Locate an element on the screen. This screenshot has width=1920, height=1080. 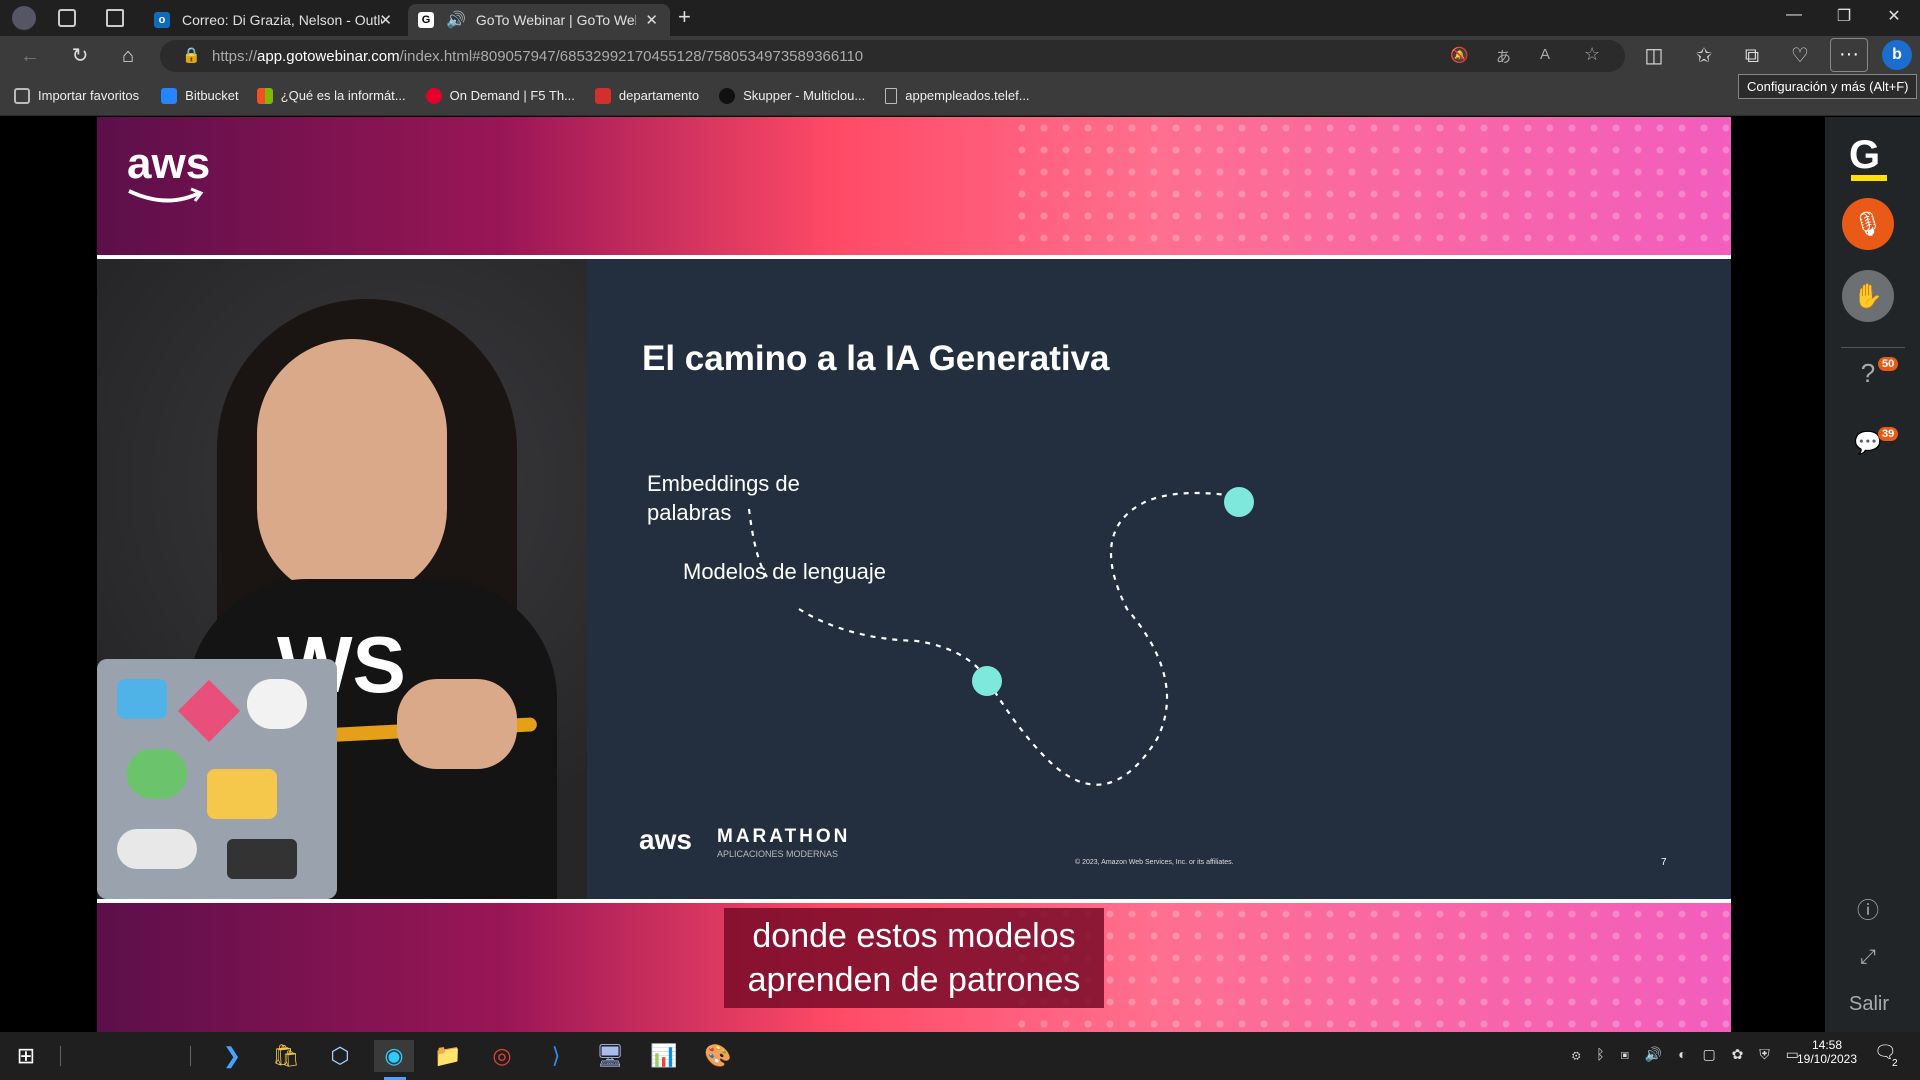
question-icon: ? is located at coordinates (1868, 372).